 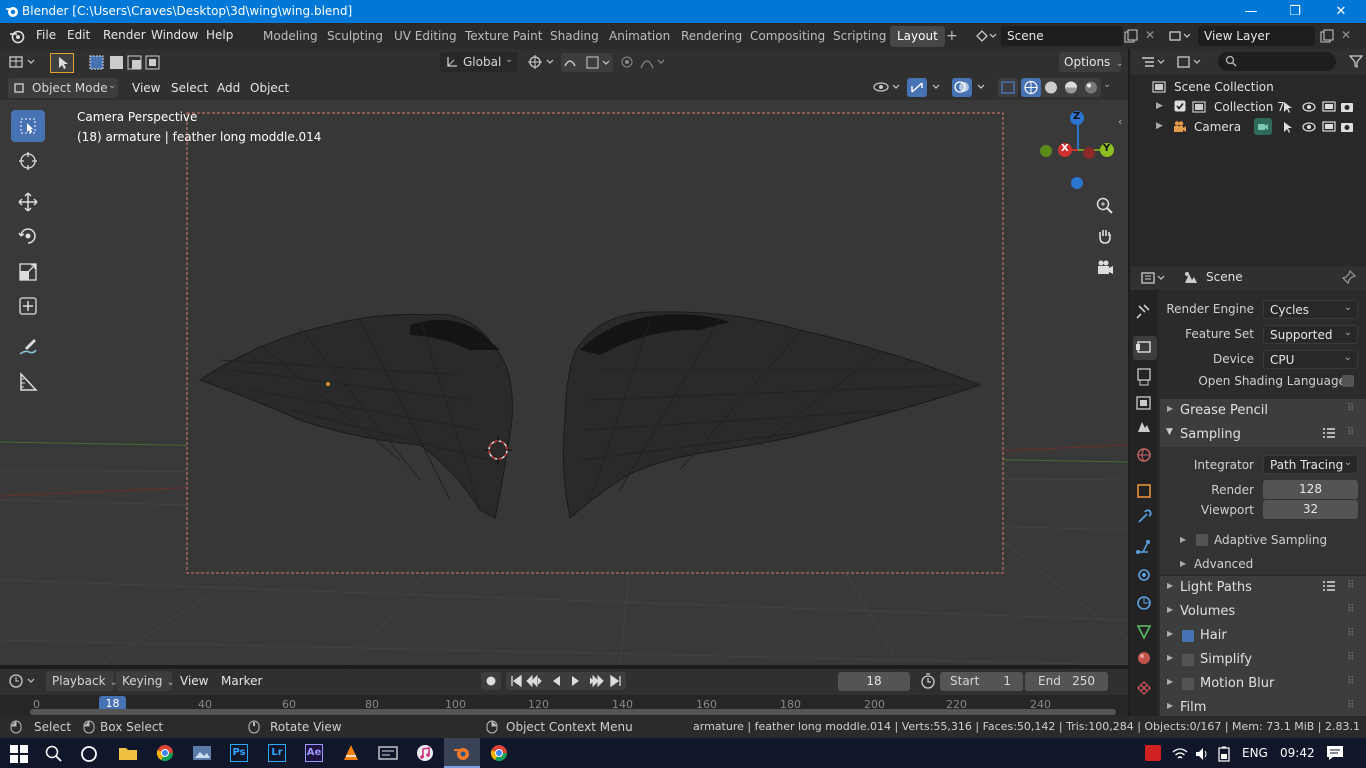 I want to click on tab-layout: Layout, so click(x=917, y=36).